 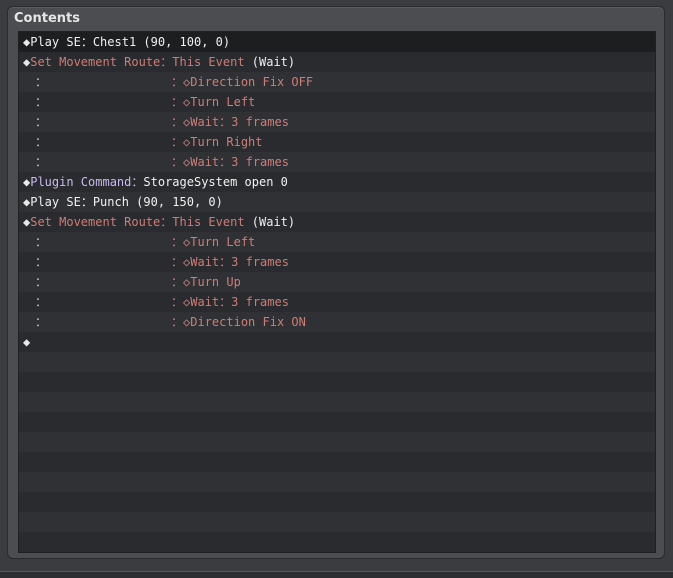 I want to click on route-step: ：◇Turn Right, so click(x=217, y=142).